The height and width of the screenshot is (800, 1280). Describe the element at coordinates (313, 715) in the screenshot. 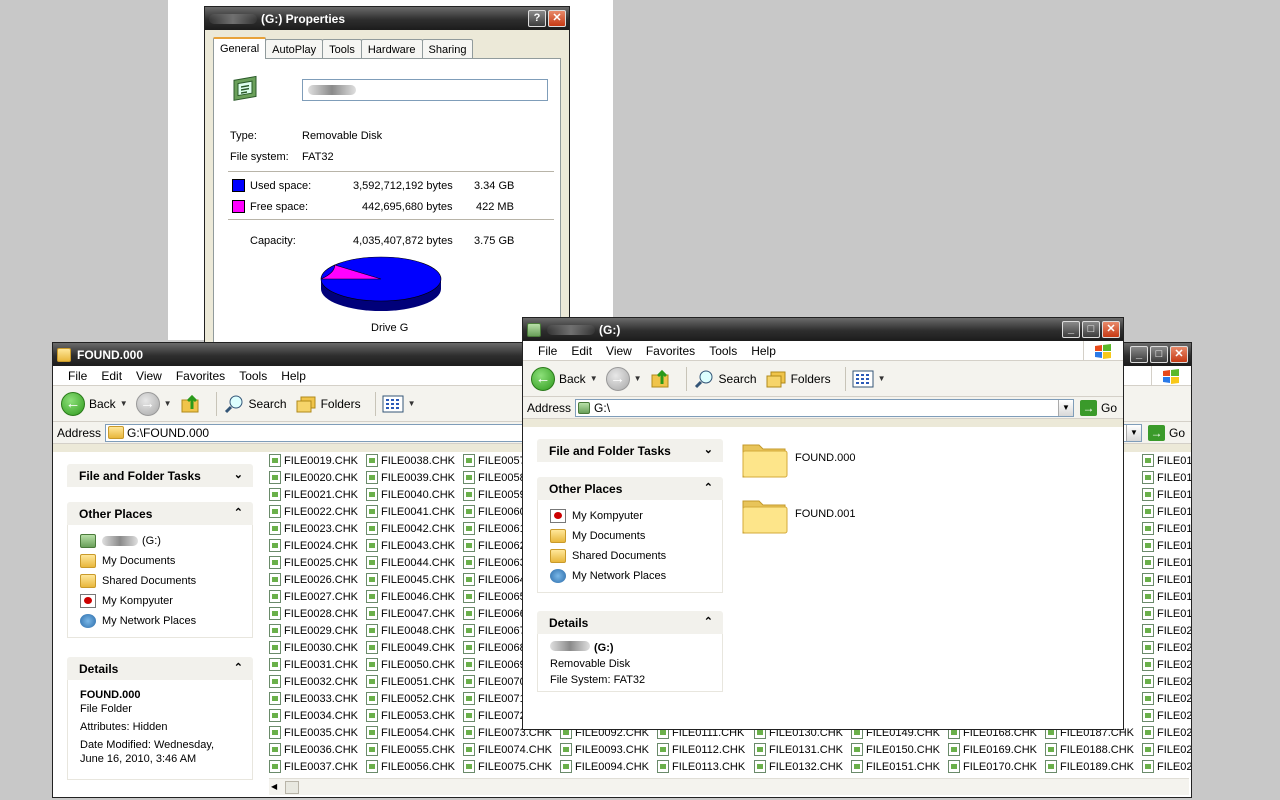

I see `file-item: FILE0034.CHK` at that location.